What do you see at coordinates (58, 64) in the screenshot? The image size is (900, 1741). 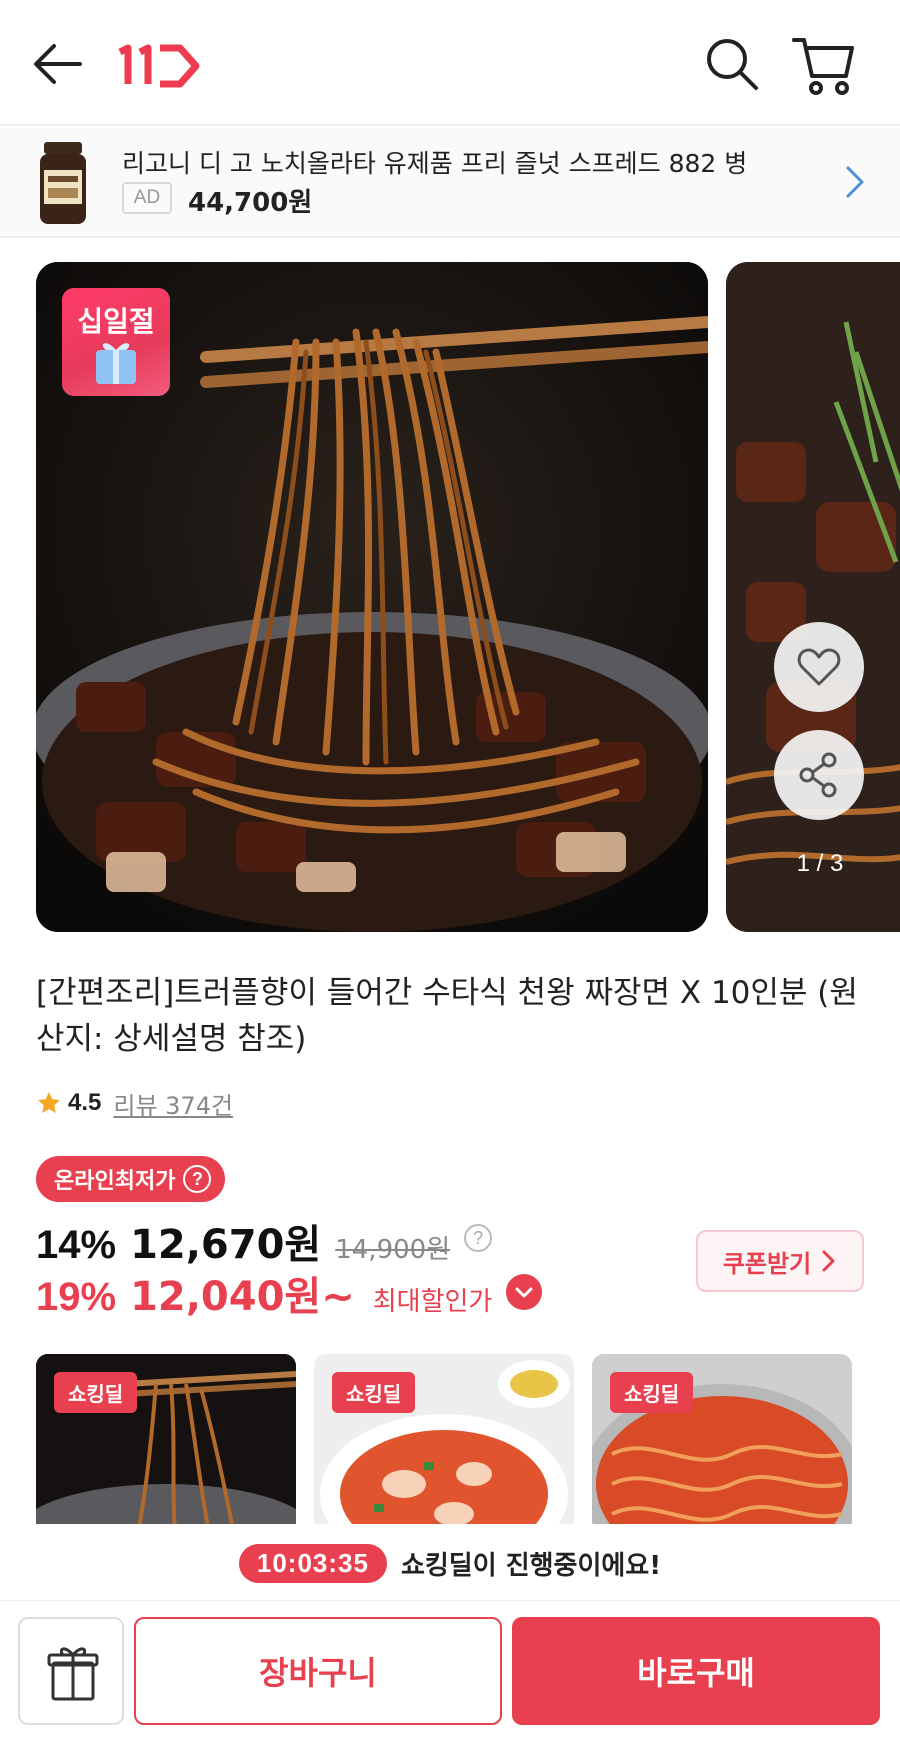 I see `arrow-left-icon` at bounding box center [58, 64].